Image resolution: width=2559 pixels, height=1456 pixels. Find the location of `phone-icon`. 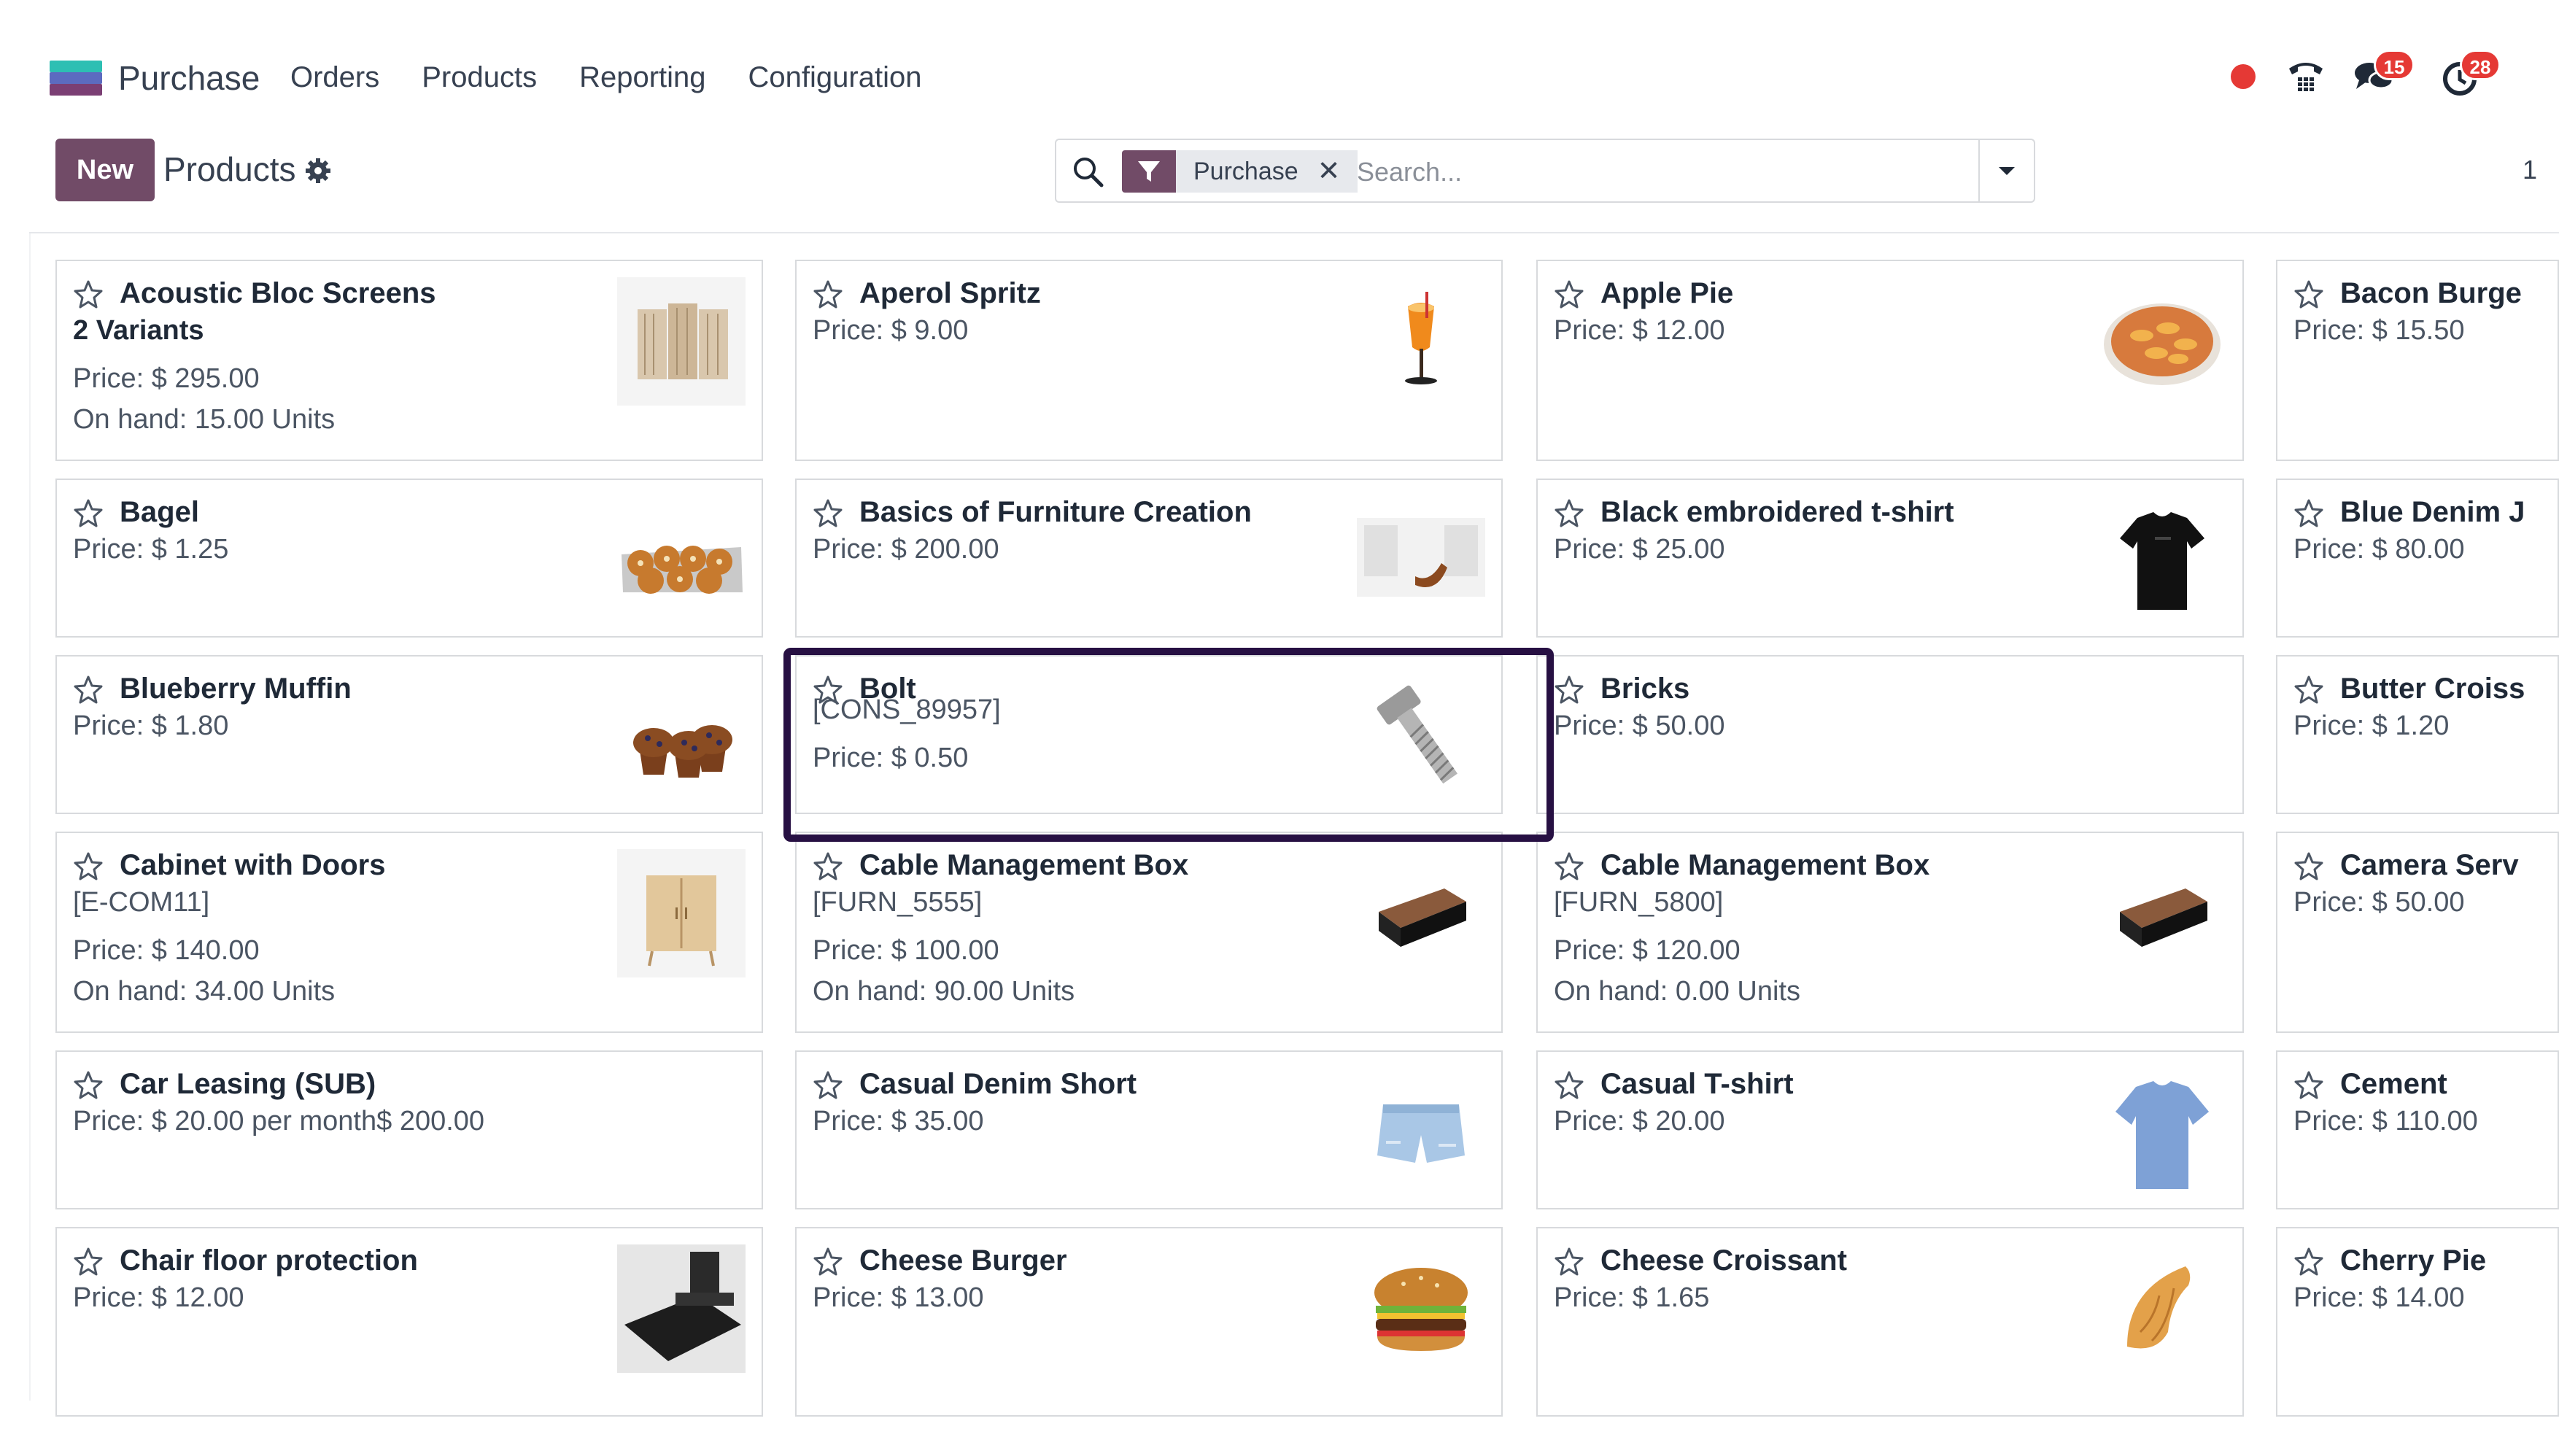

phone-icon is located at coordinates (2306, 76).